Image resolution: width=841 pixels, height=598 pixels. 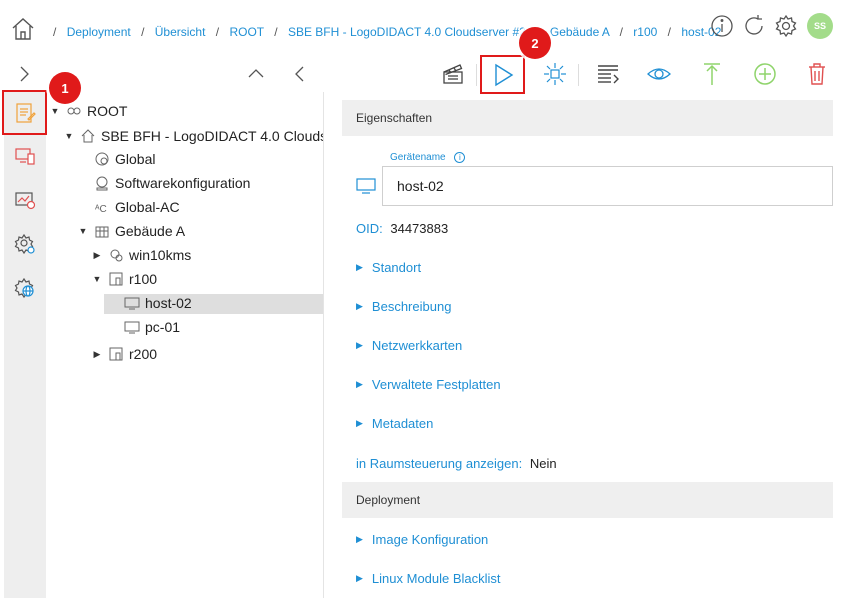 What do you see at coordinates (476, 75) in the screenshot?
I see `toolbar-divider` at bounding box center [476, 75].